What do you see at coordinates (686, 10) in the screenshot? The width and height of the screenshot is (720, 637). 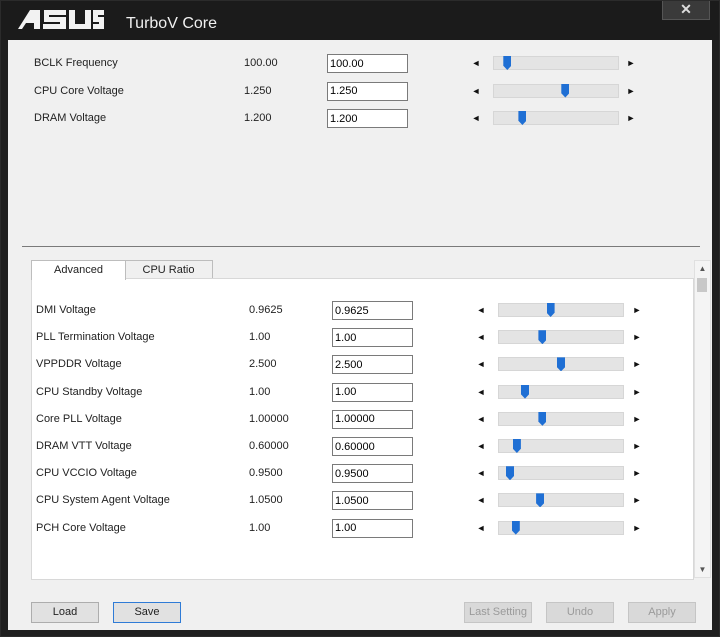 I see `close-button: ✕` at bounding box center [686, 10].